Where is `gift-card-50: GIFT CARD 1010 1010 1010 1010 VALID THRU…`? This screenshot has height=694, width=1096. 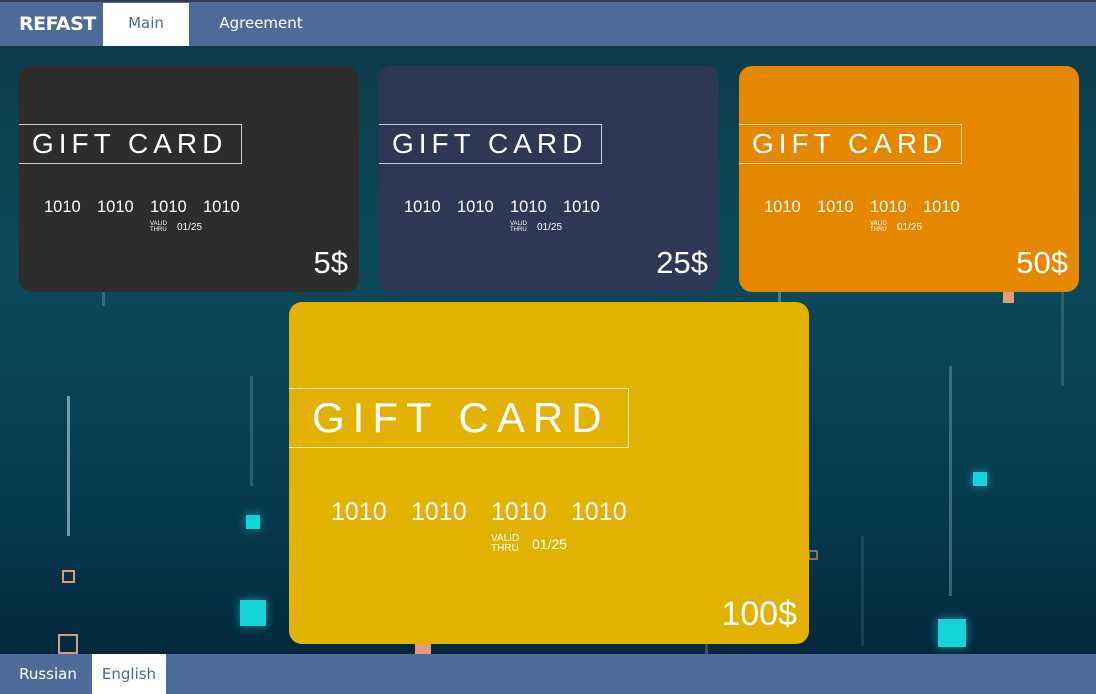
gift-card-50: GIFT CARD 1010 1010 1010 1010 VALID THRU… is located at coordinates (909, 179).